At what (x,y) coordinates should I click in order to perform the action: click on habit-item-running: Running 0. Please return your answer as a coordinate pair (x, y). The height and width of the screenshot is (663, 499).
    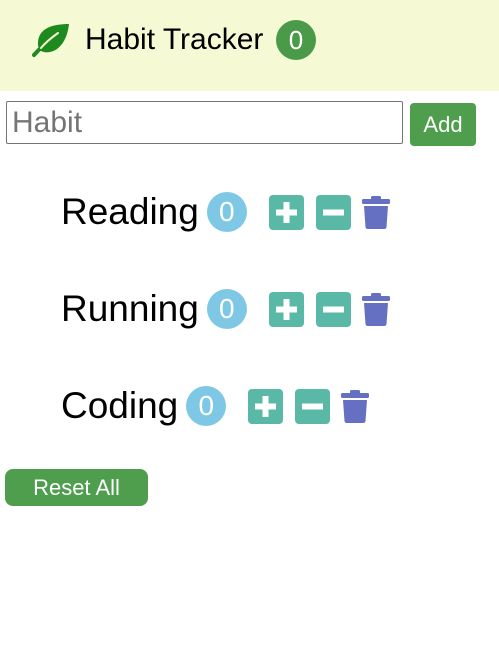
    Looking at the image, I should click on (226, 309).